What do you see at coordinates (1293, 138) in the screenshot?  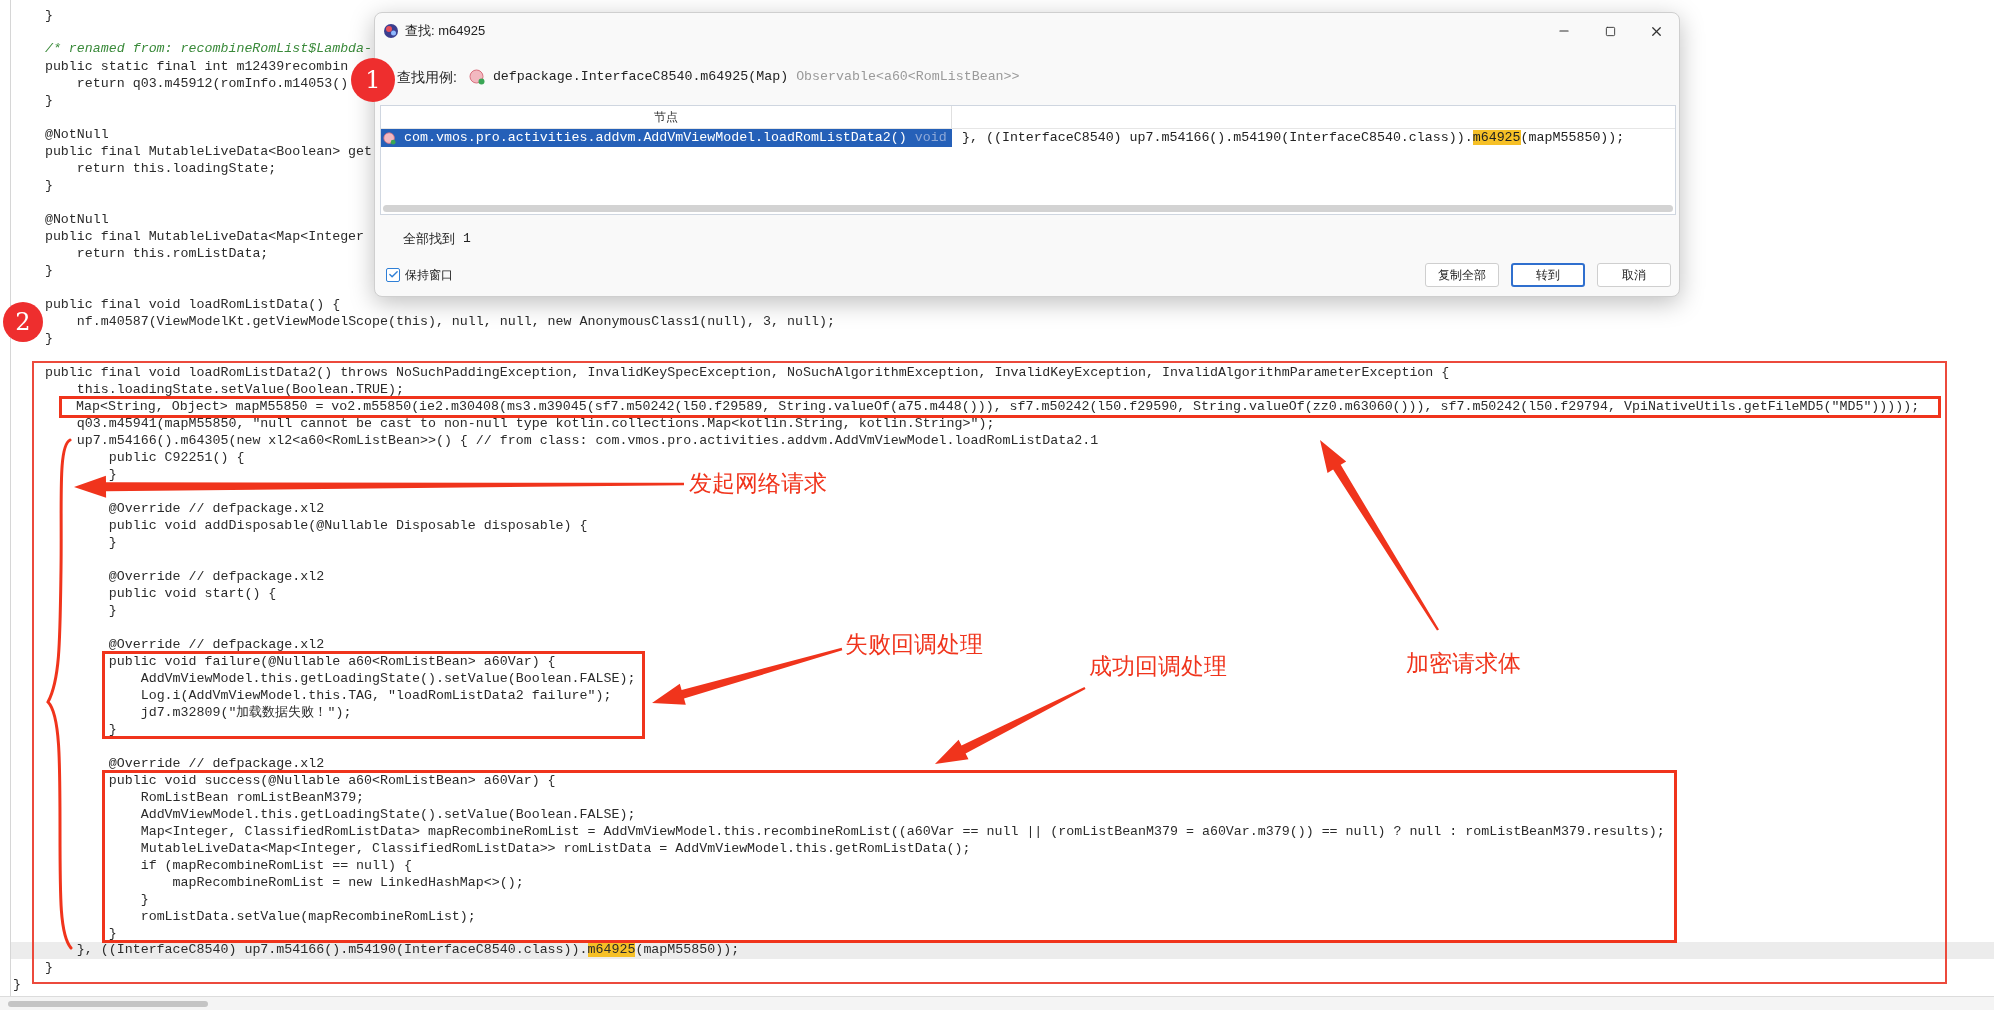 I see `table-cell-text: }, ((InterfaceC8540) up7.m54166().m54190(InterfaceC8540.class)).m64925(mapM55850));` at bounding box center [1293, 138].